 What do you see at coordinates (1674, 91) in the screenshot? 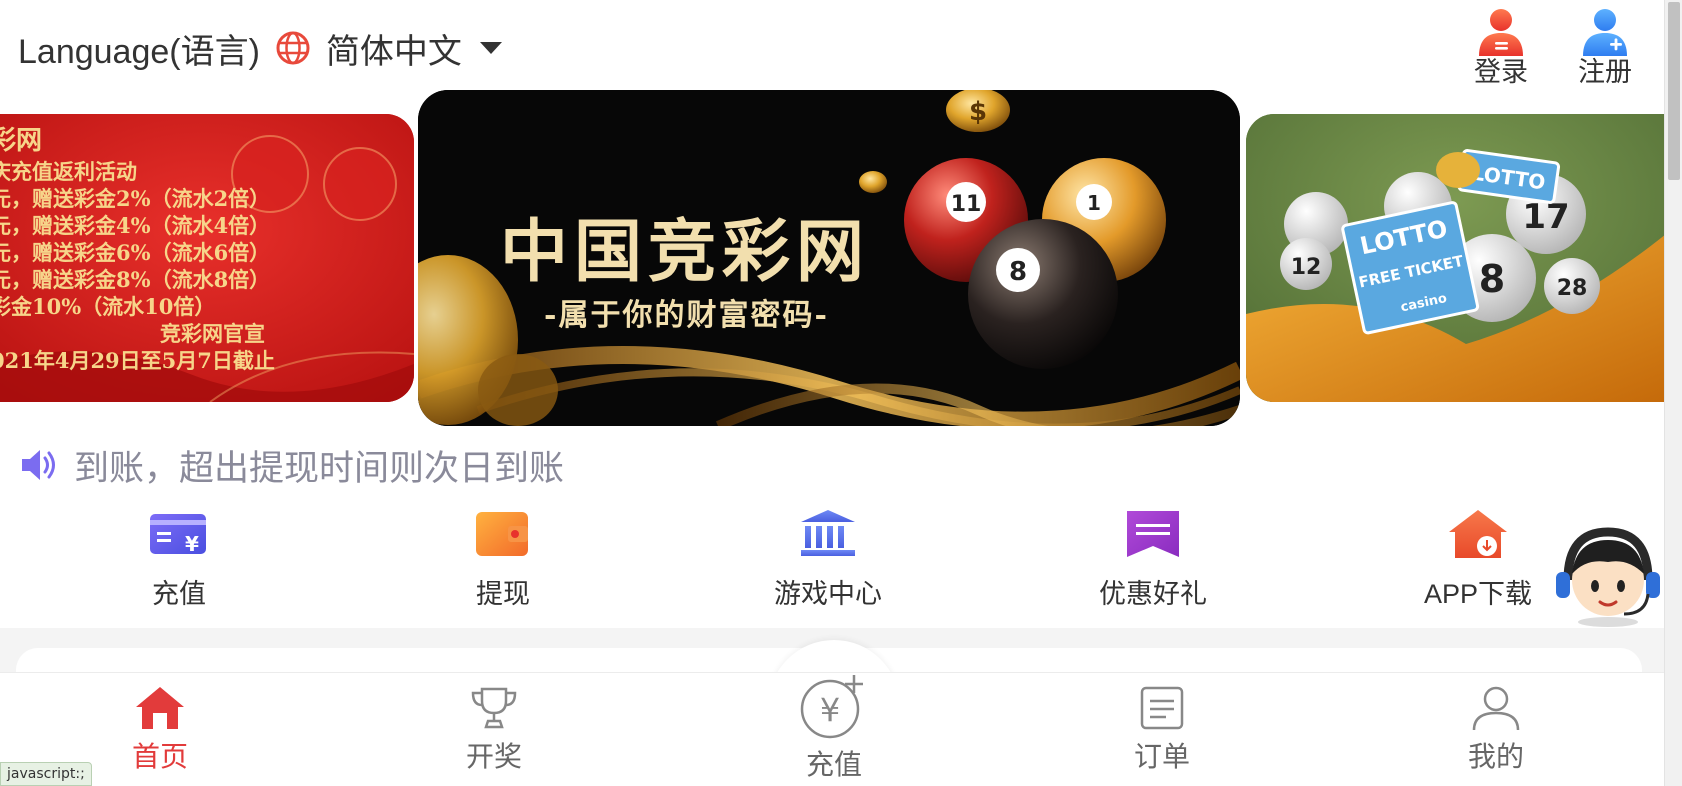
I see `scrollbar-thumb` at bounding box center [1674, 91].